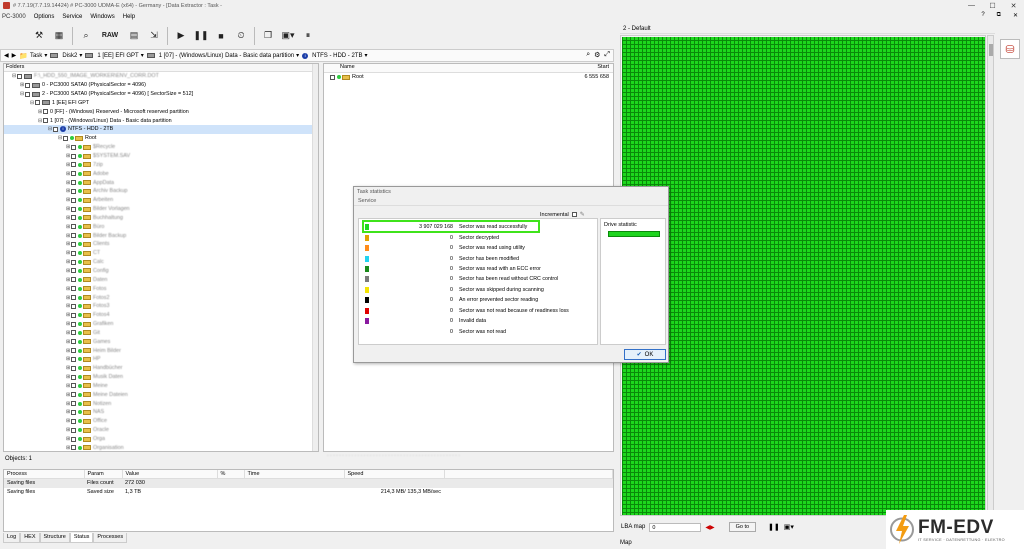 This screenshot has height=549, width=1024. What do you see at coordinates (59, 36) in the screenshot?
I see `calendar-icon: ▦` at bounding box center [59, 36].